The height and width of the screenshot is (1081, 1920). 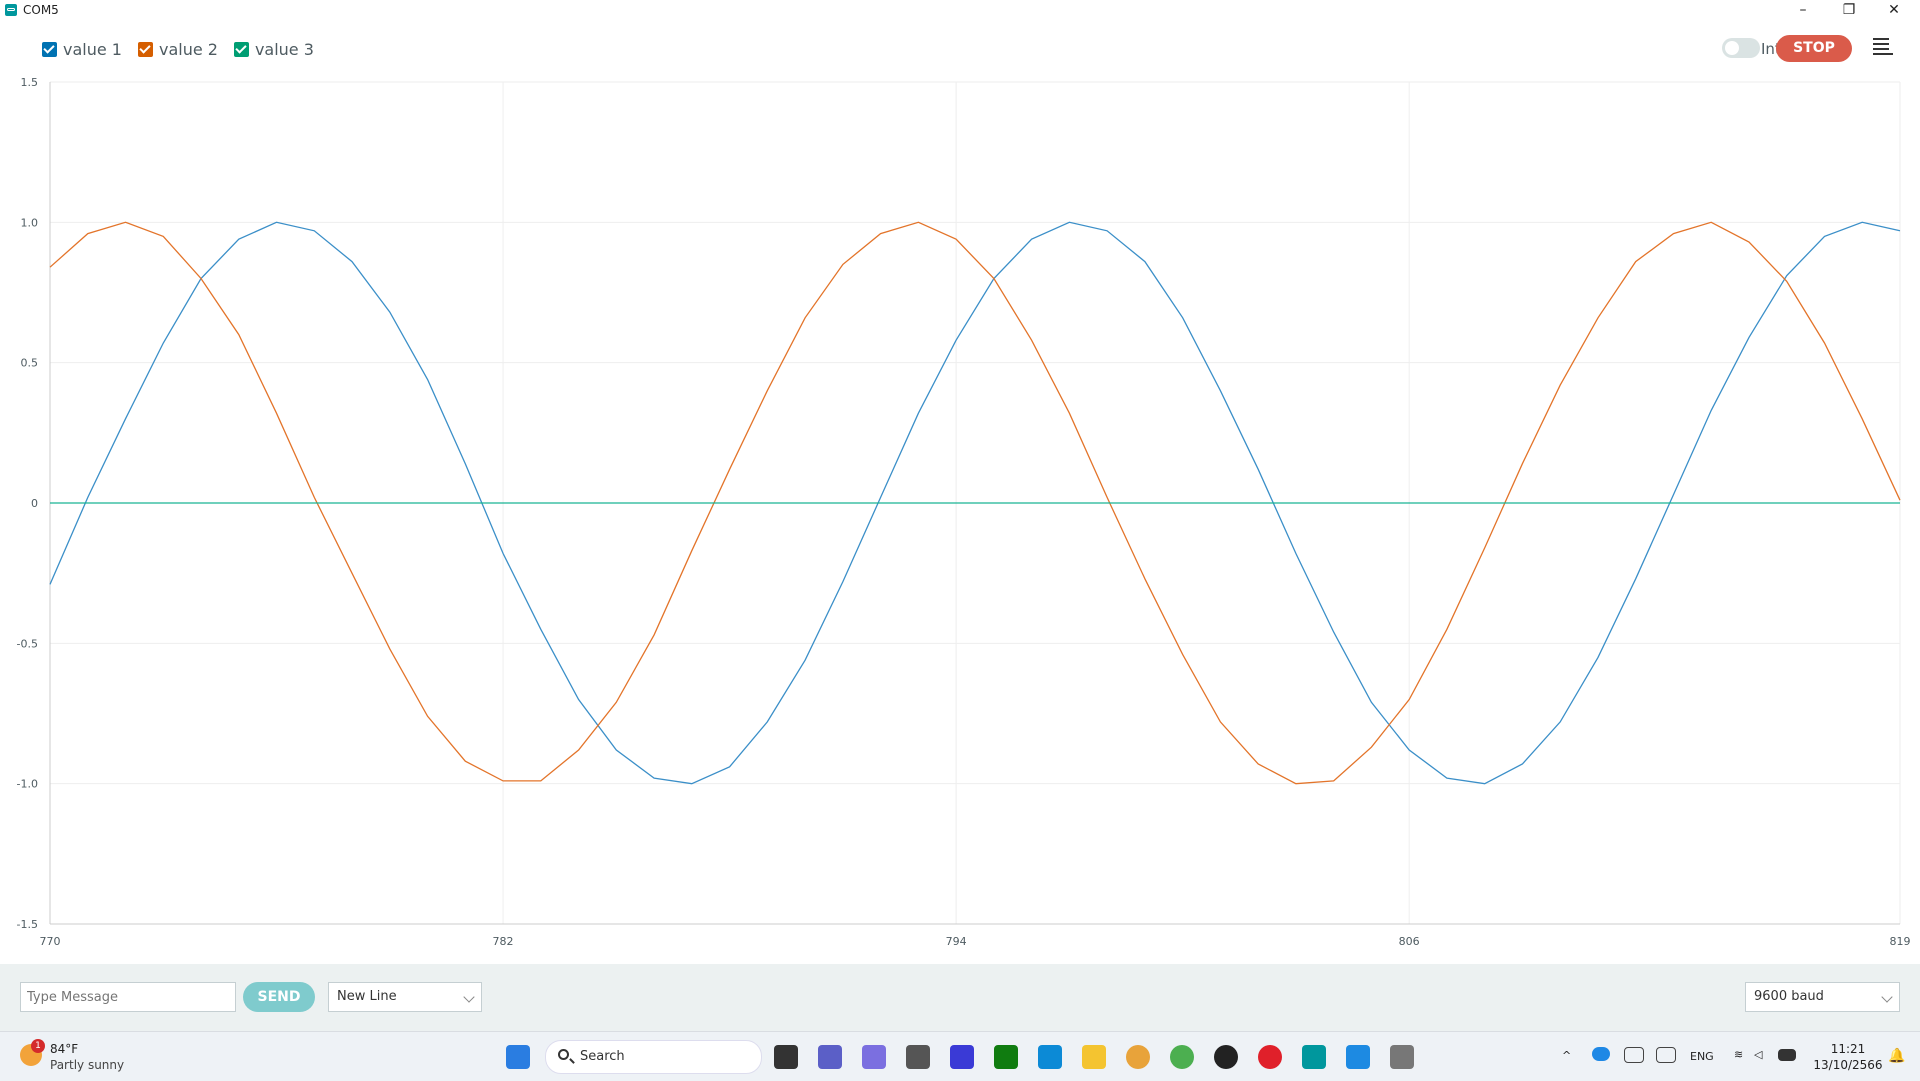 I want to click on volume-icon: ◁, so click(x=1758, y=1054).